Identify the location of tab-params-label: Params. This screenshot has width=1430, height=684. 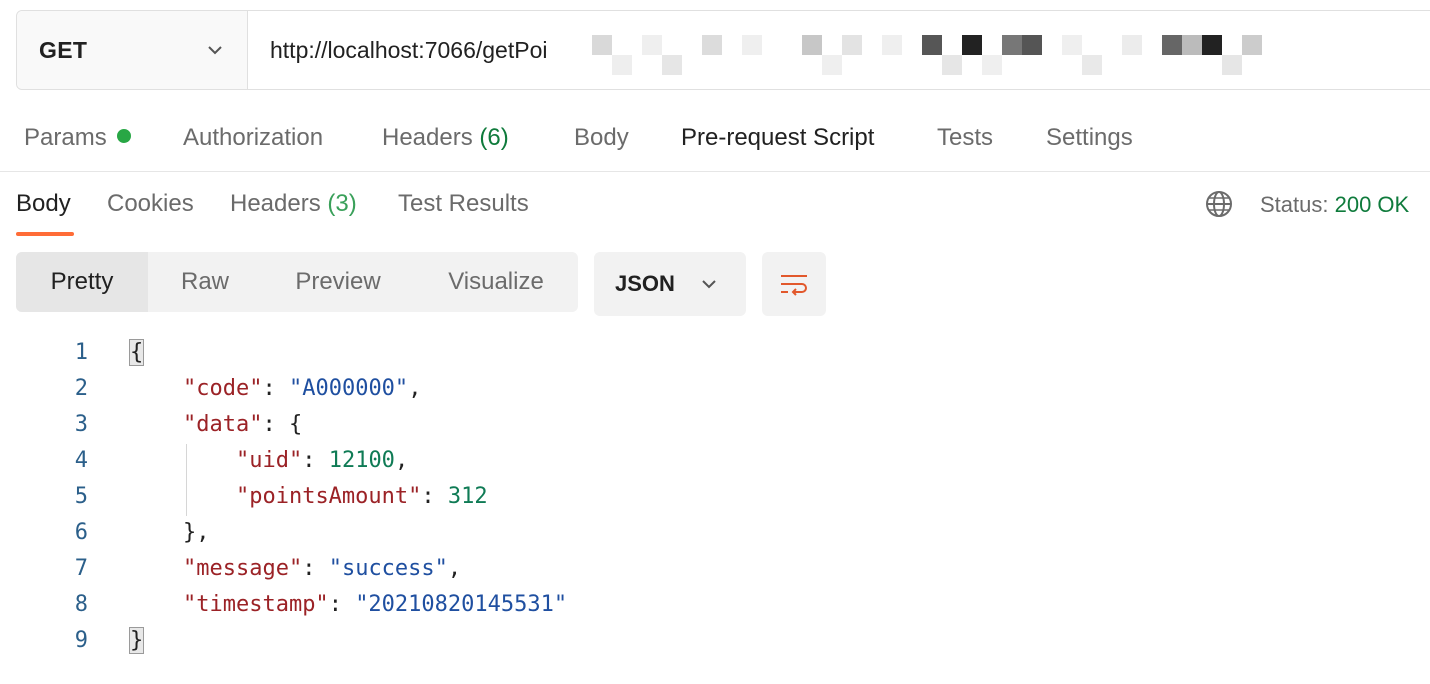
(65, 137).